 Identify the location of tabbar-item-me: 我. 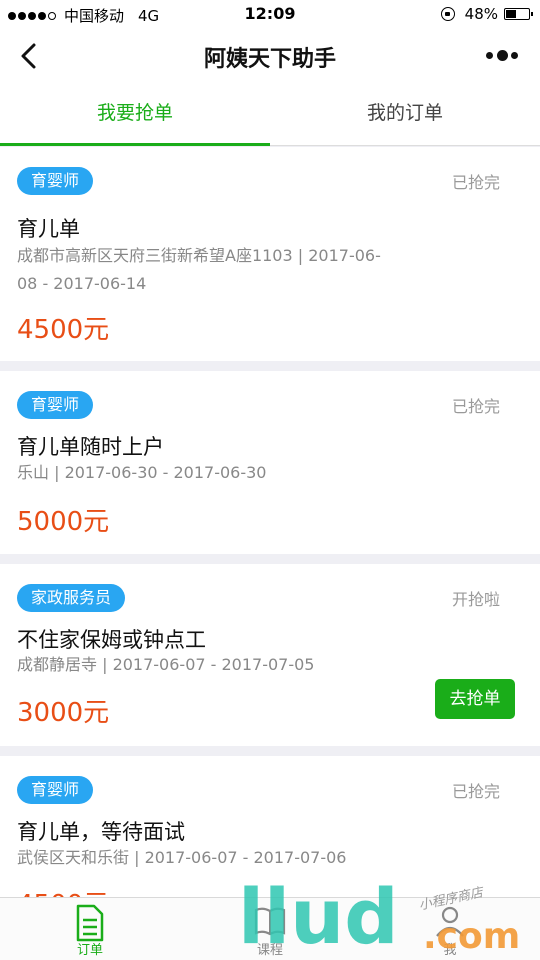
(450, 929).